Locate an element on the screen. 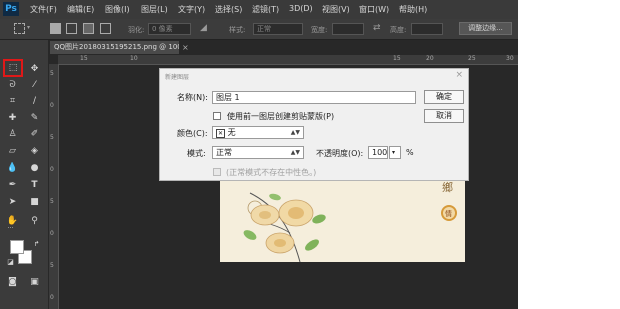 This screenshot has width=620, height=309. marquee-preset-icon is located at coordinates (19, 28).